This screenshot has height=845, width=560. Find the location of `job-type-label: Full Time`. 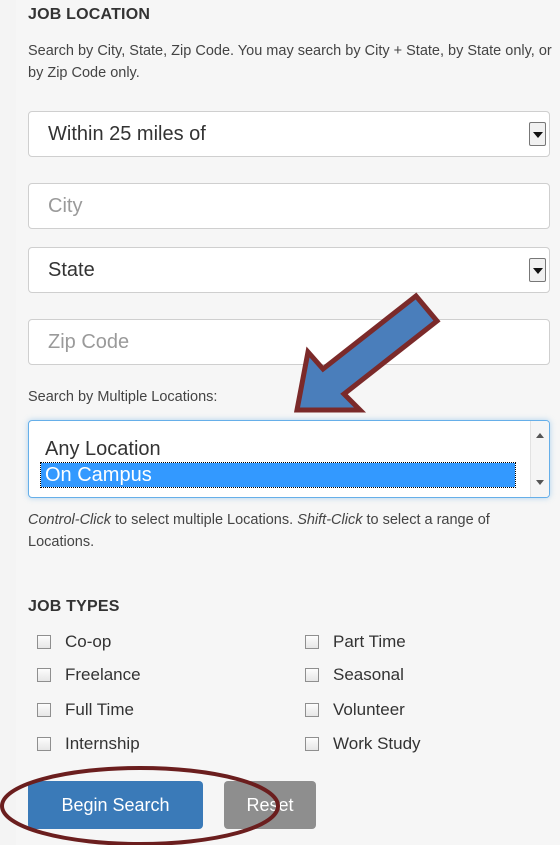

job-type-label: Full Time is located at coordinates (99, 709).